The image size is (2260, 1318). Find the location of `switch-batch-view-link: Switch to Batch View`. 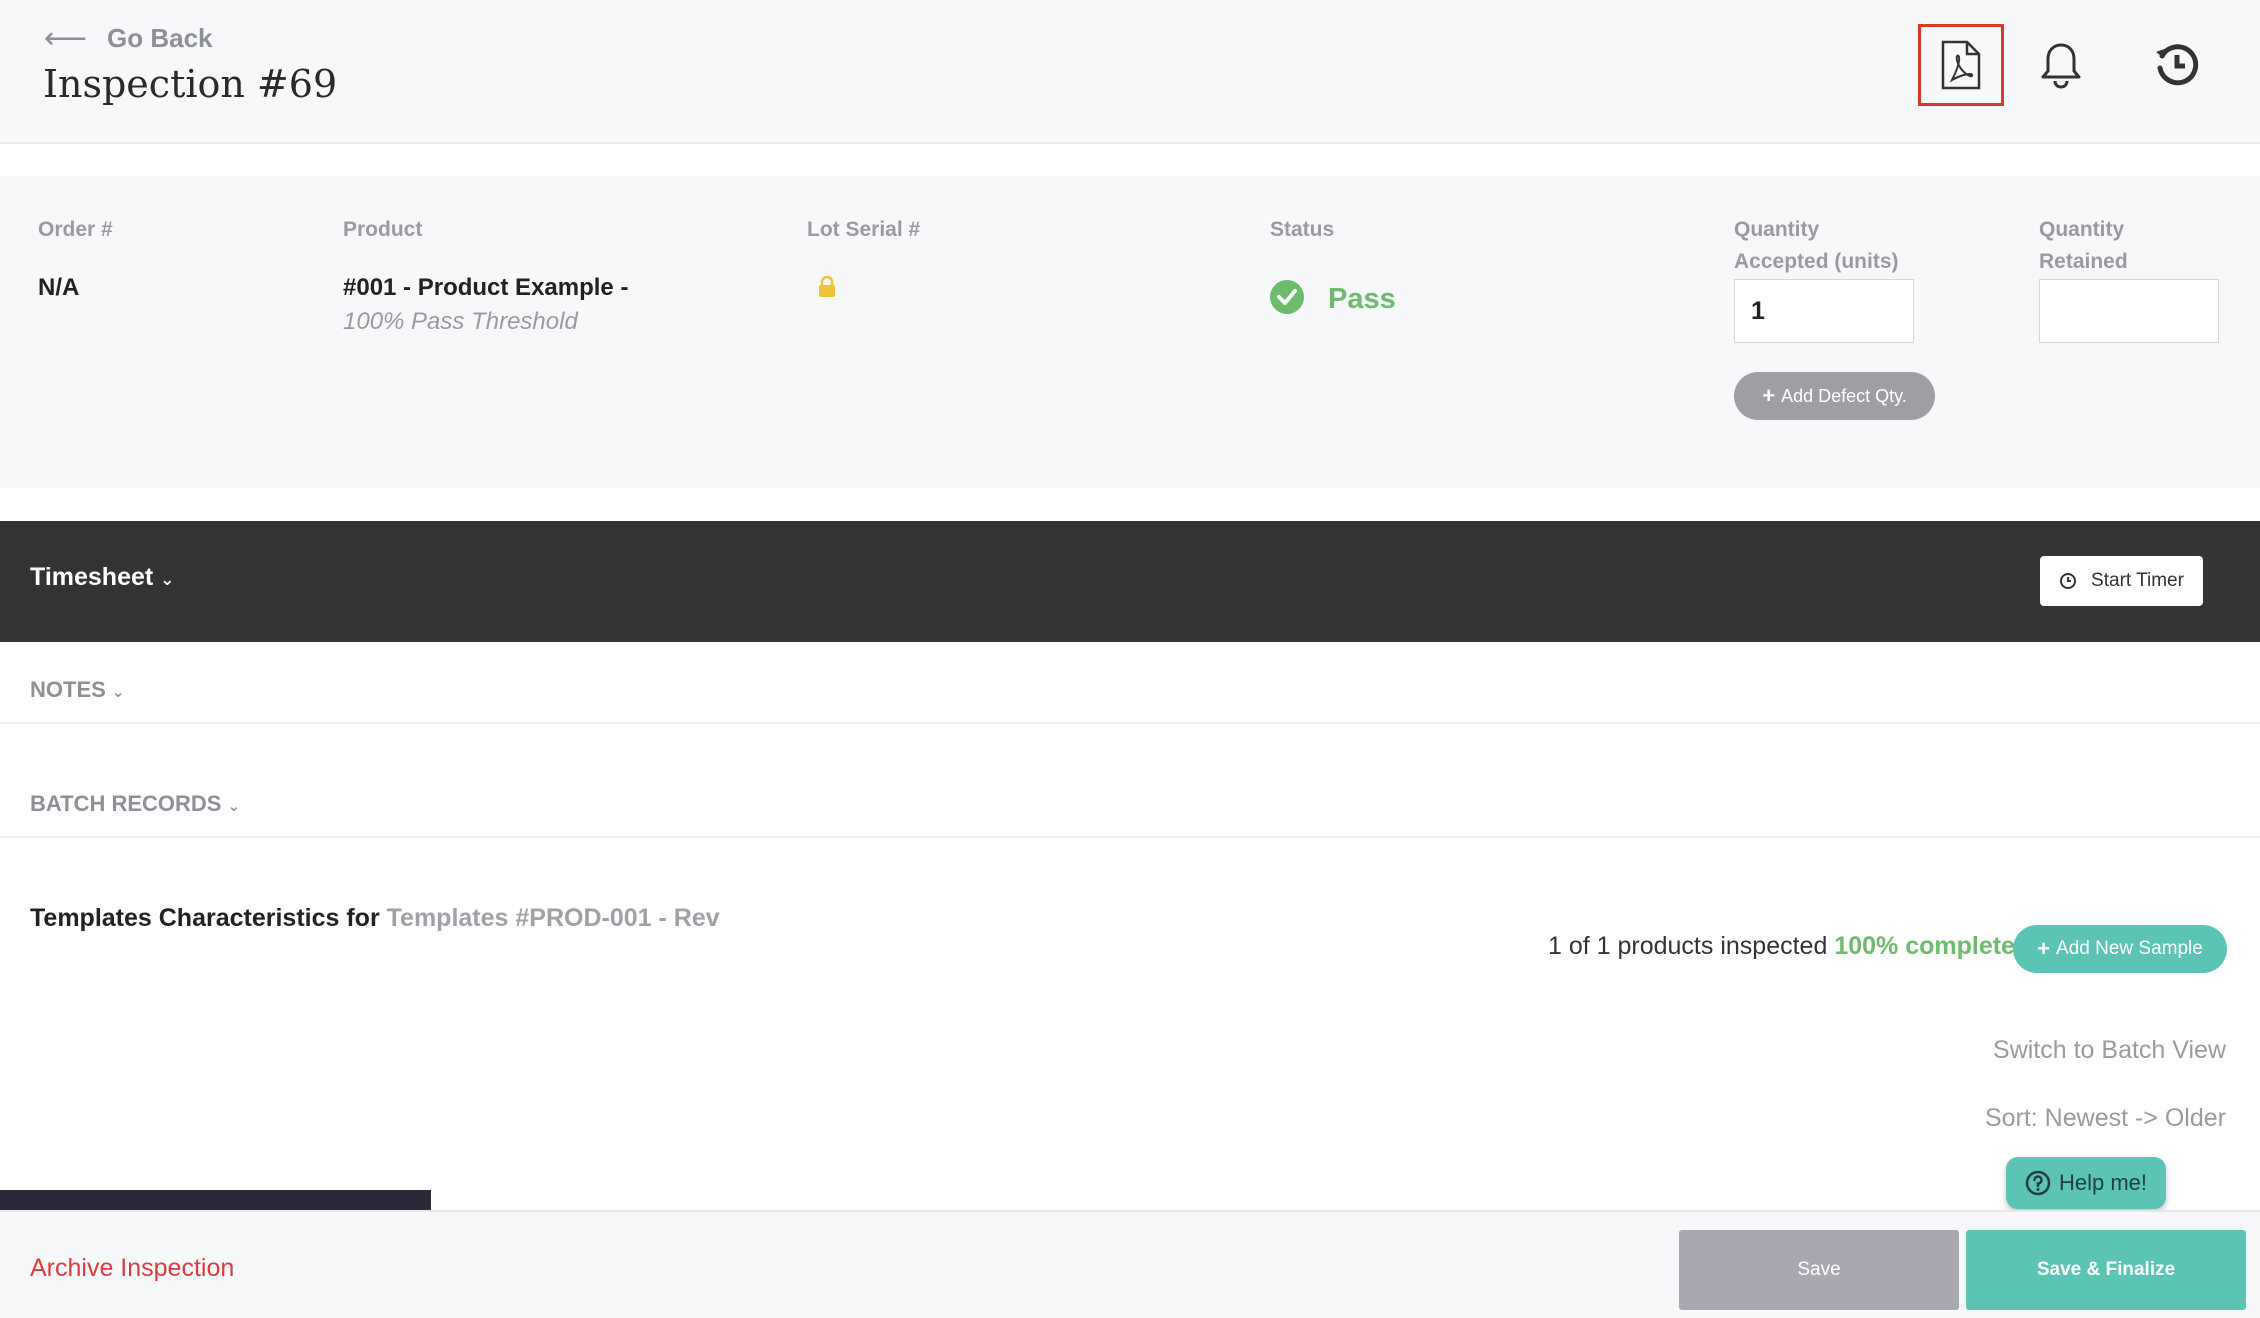

switch-batch-view-link: Switch to Batch View is located at coordinates (2109, 1050).